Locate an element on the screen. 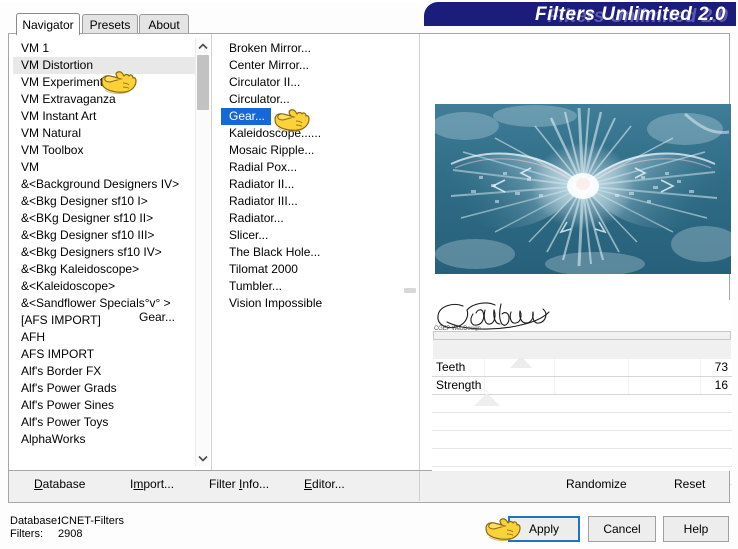 The image size is (738, 549). category-list-item-label: Alf's Border FX is located at coordinates (61, 371).